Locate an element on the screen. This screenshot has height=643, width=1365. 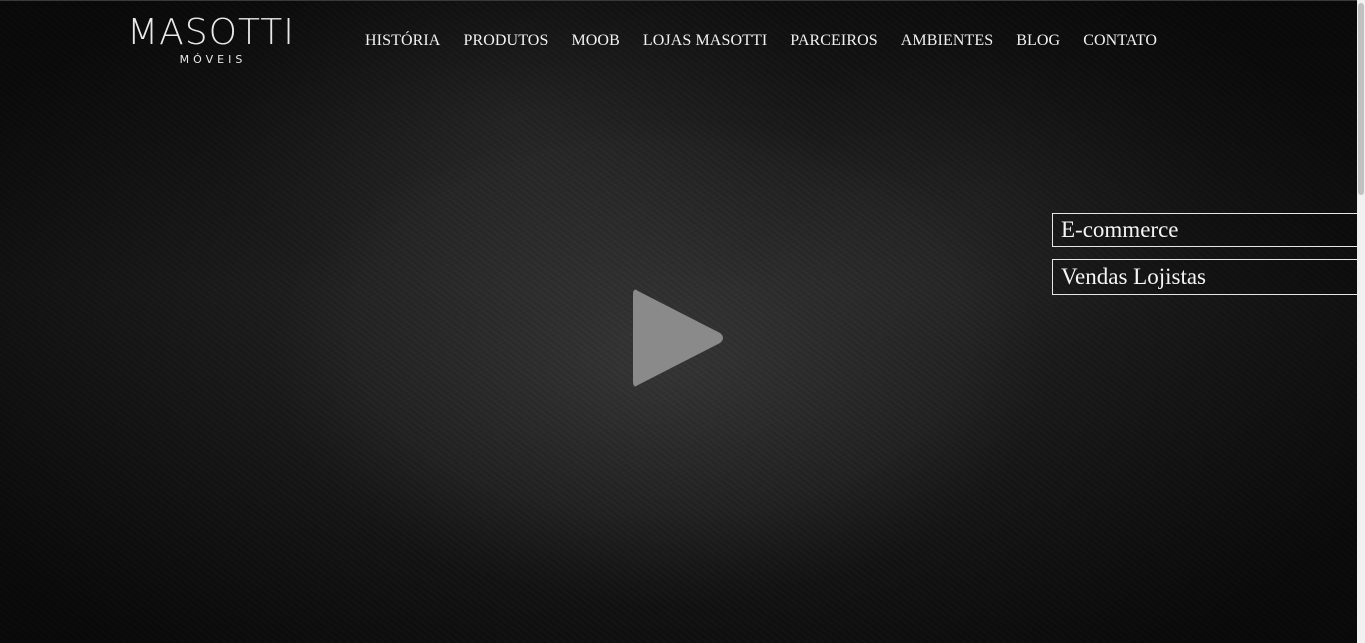
nav-item-moob: MOOB is located at coordinates (595, 41).